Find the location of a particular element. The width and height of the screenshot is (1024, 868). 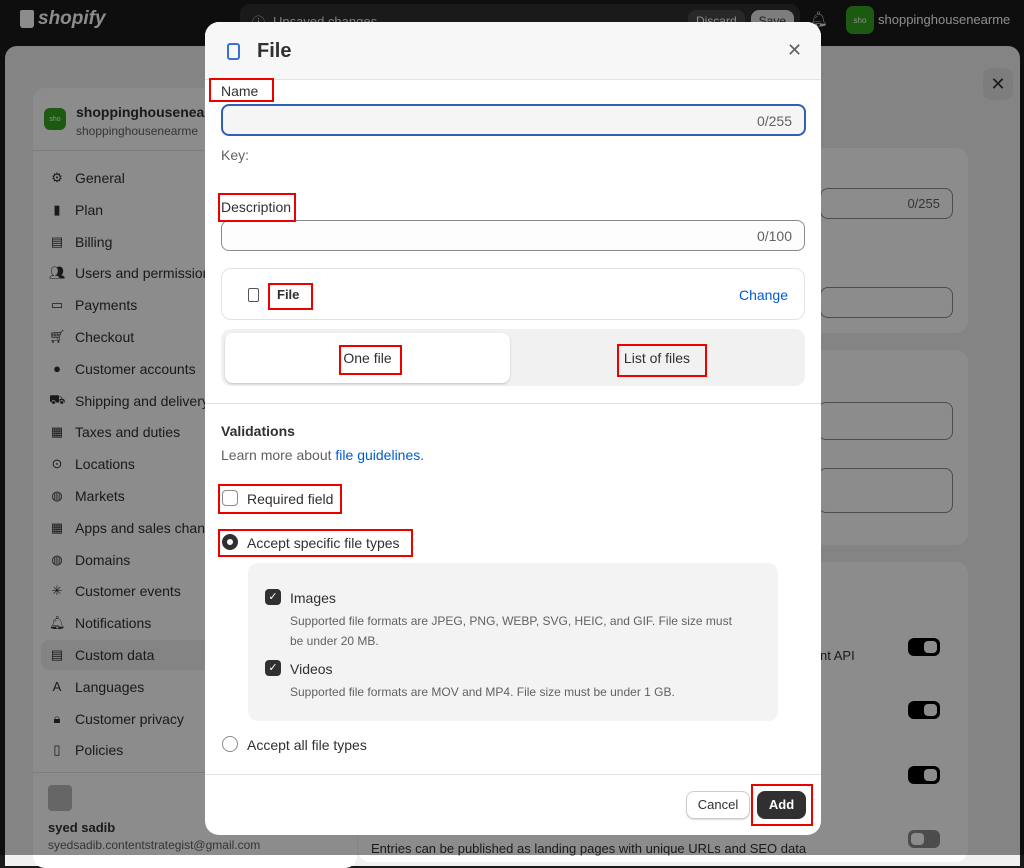

images-checkbox: ✓ is located at coordinates (273, 597).